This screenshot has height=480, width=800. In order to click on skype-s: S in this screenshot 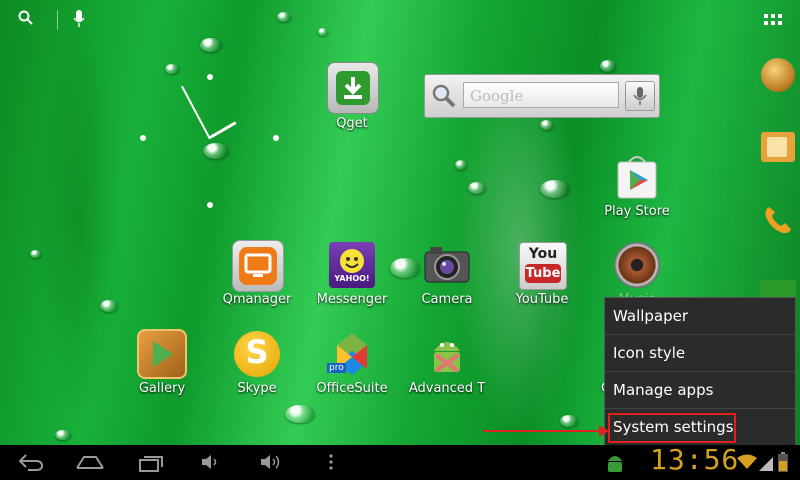, I will do `click(257, 352)`.